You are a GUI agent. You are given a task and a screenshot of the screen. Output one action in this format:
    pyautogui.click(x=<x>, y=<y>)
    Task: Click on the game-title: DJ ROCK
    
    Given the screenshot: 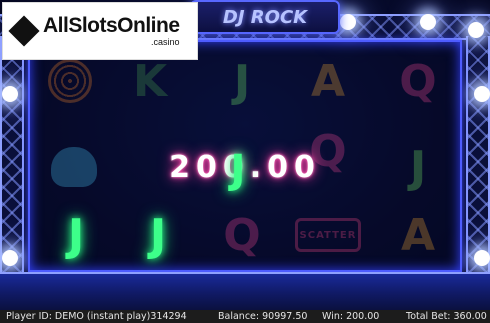 What is the action you would take?
    pyautogui.click(x=265, y=17)
    